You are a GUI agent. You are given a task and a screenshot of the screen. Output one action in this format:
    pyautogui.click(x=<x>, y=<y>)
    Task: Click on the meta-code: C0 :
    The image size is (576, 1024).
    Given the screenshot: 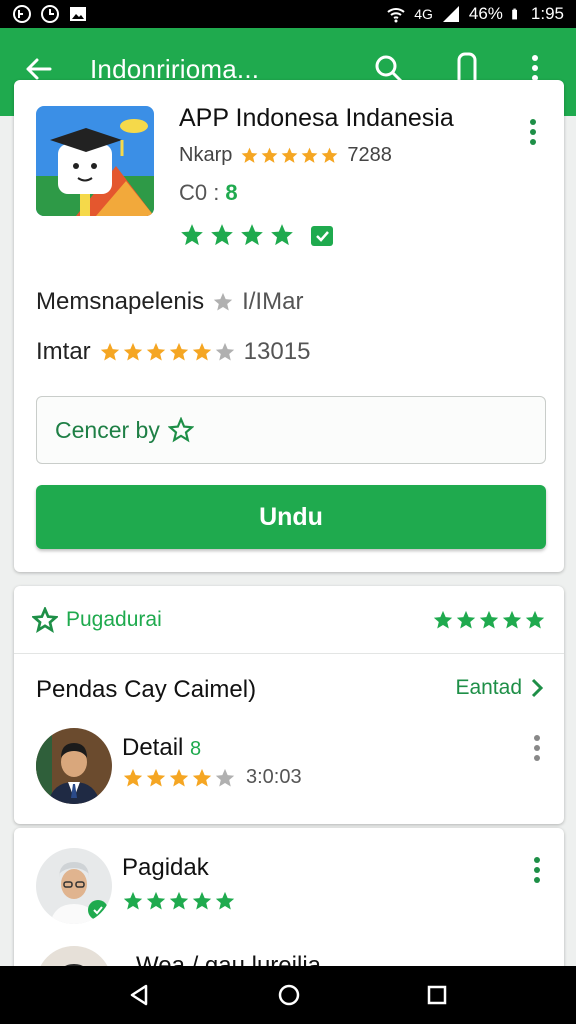 What is the action you would take?
    pyautogui.click(x=199, y=192)
    